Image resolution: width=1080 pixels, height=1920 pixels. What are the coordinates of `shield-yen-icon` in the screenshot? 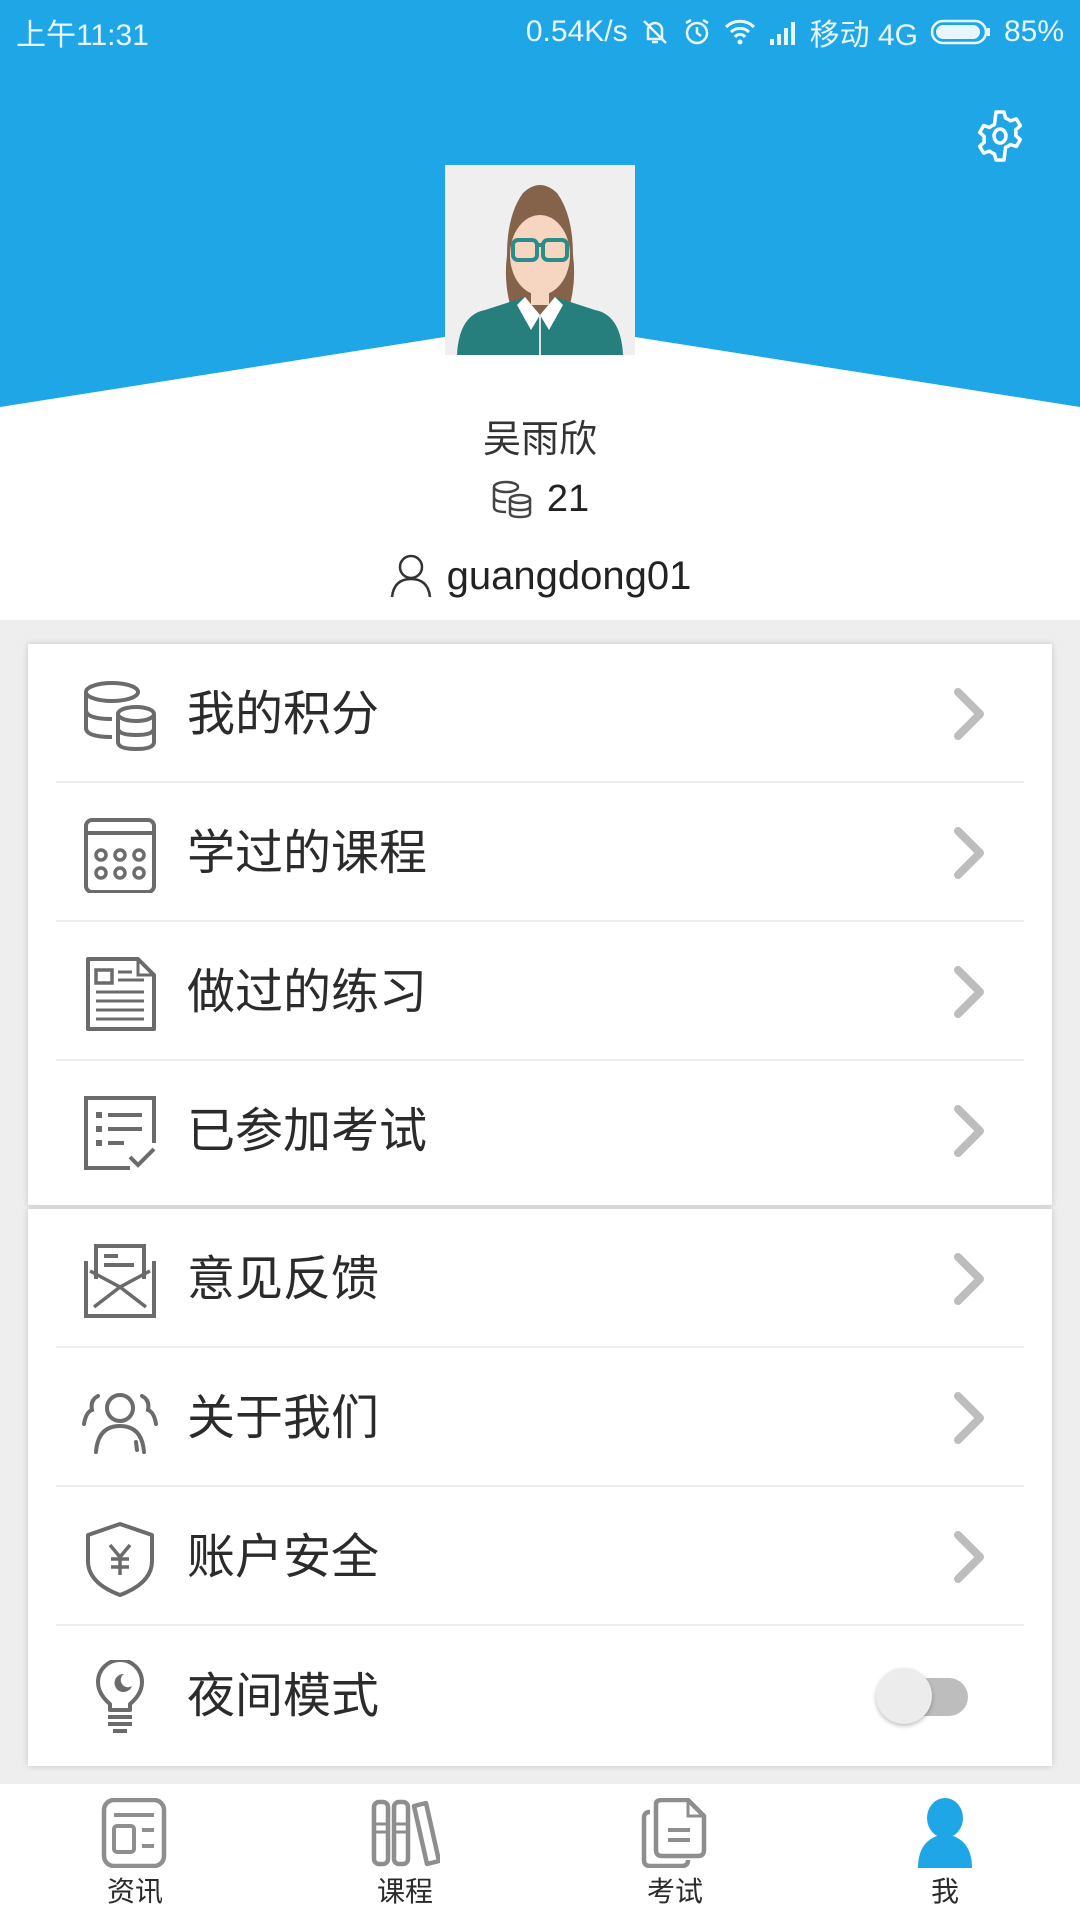 It's located at (120, 1559).